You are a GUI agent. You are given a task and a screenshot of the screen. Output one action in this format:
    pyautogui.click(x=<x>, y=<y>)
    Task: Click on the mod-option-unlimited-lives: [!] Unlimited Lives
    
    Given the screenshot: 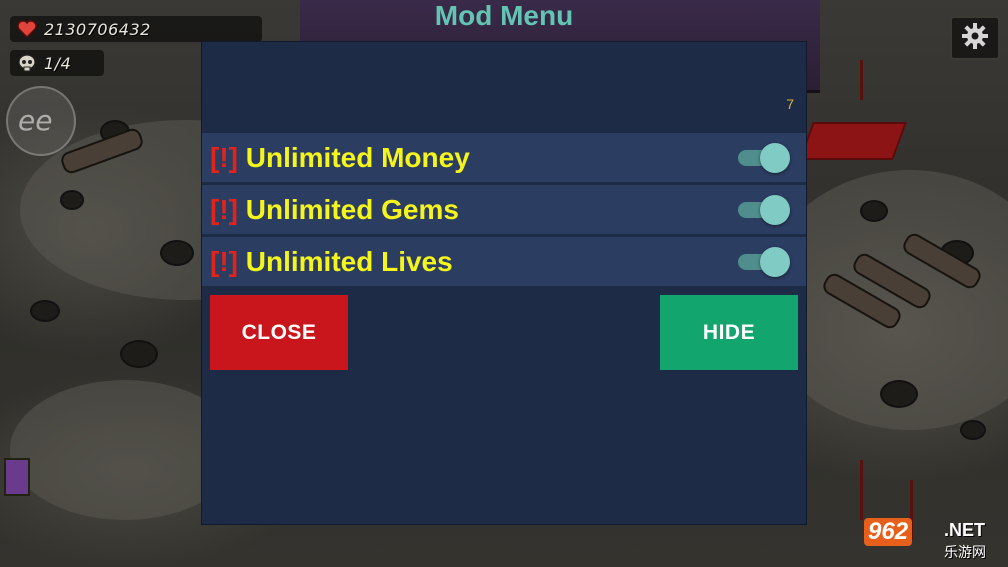 What is the action you would take?
    pyautogui.click(x=504, y=261)
    